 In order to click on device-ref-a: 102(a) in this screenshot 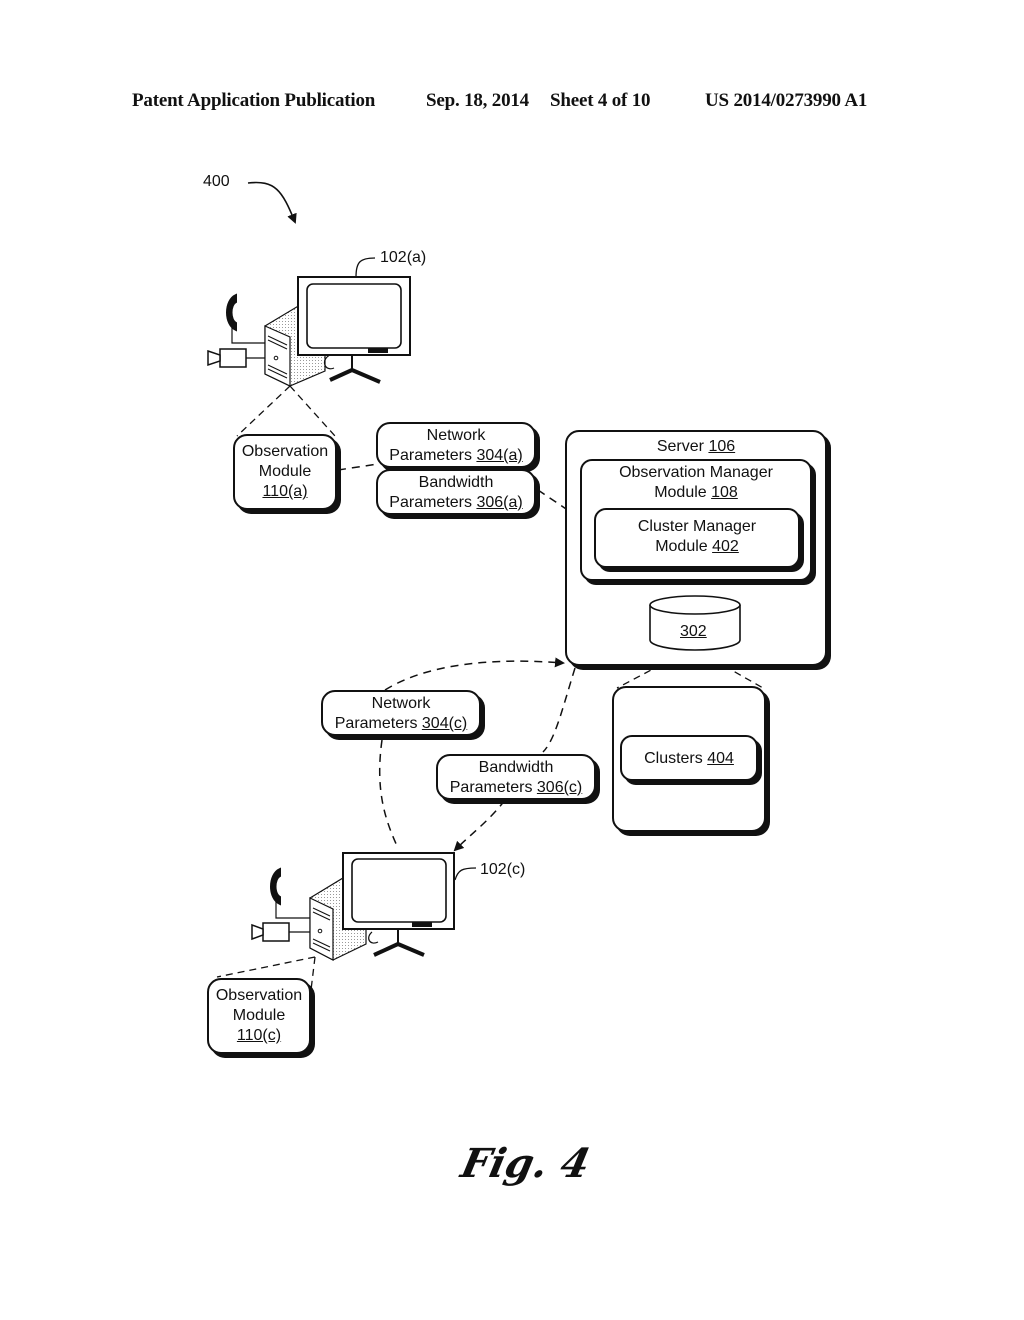, I will do `click(403, 257)`.